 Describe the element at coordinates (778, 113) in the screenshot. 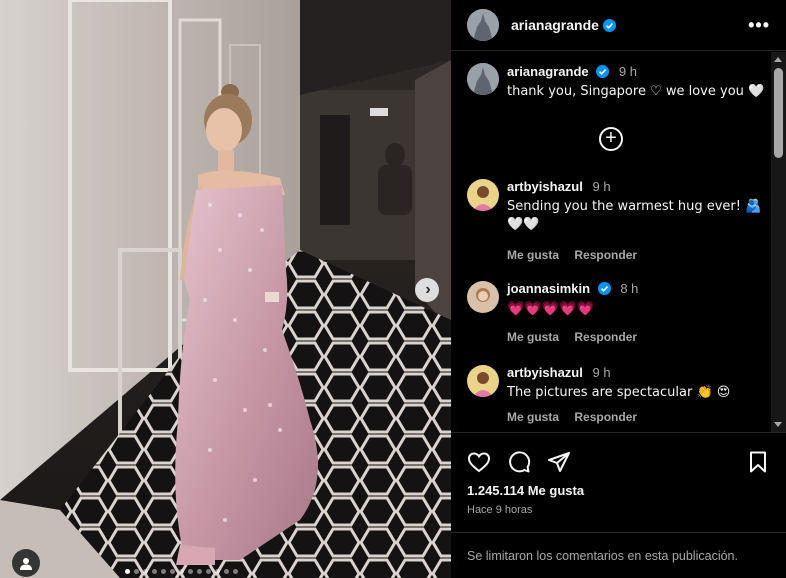

I see `scrollbar-thumb` at that location.